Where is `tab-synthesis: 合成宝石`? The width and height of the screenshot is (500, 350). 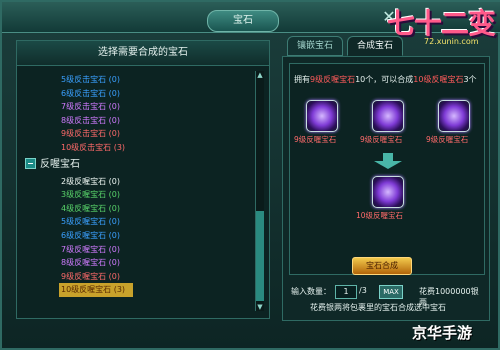
tab-synthesis: 合成宝石 is located at coordinates (375, 46).